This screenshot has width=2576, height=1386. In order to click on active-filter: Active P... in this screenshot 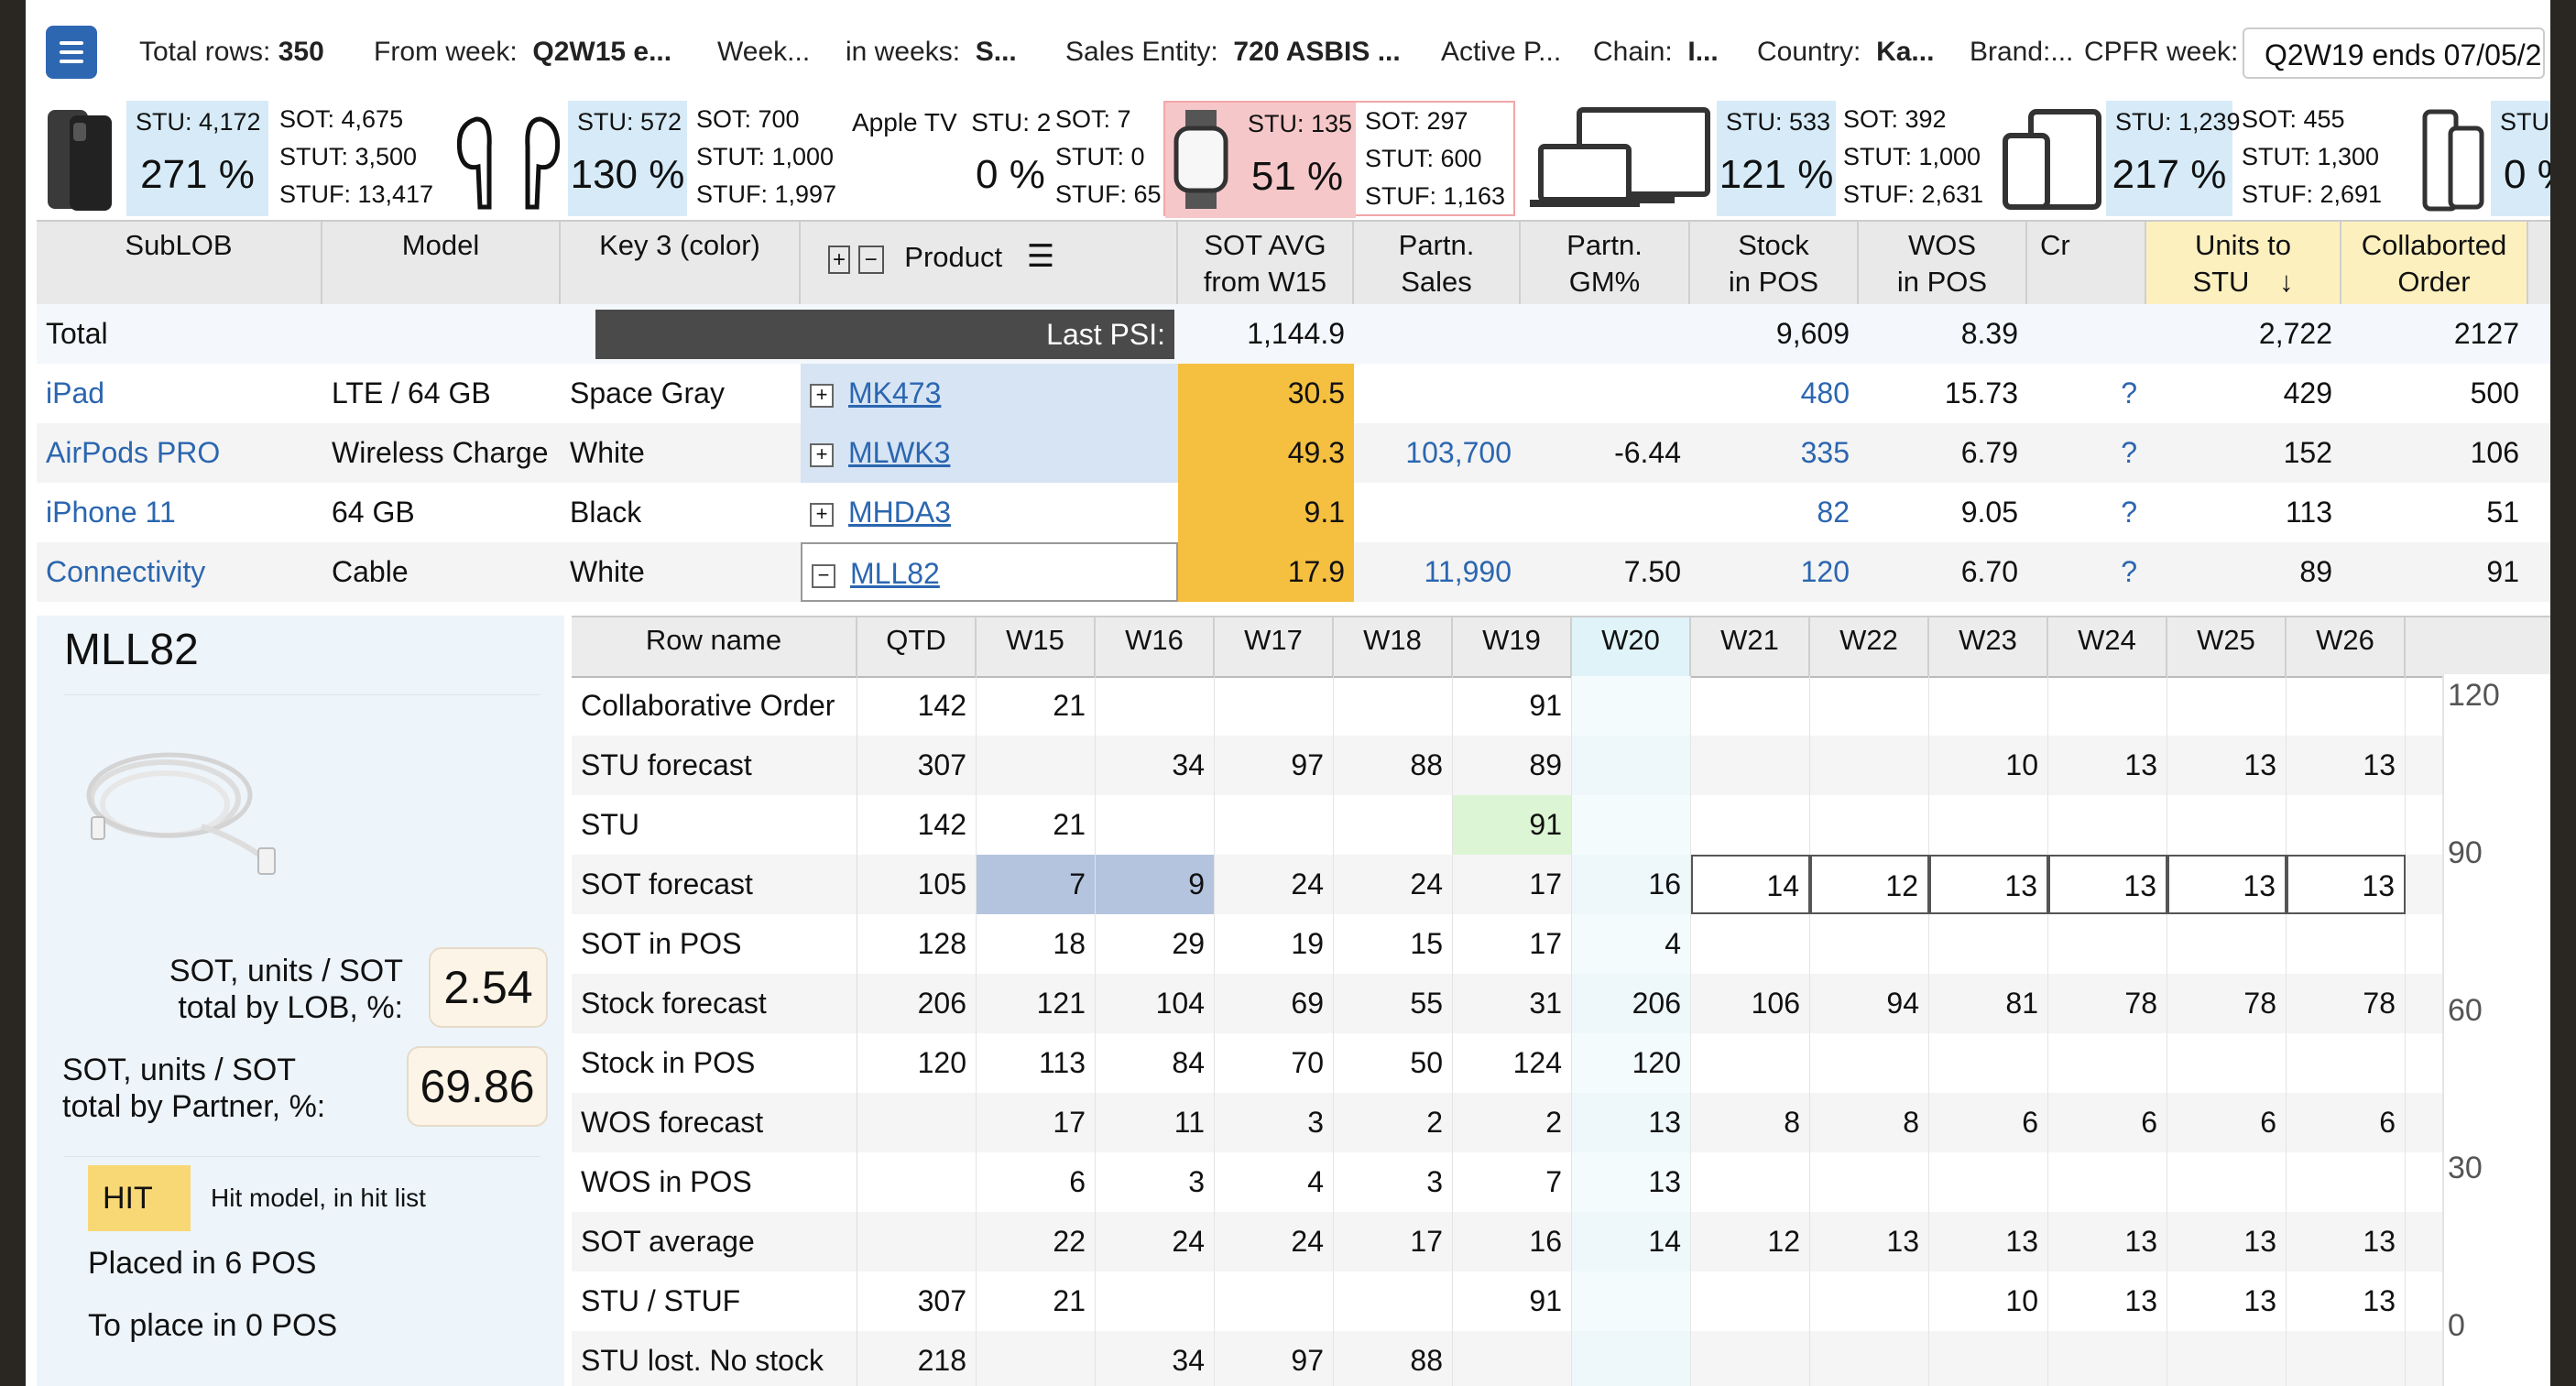, I will do `click(1501, 52)`.